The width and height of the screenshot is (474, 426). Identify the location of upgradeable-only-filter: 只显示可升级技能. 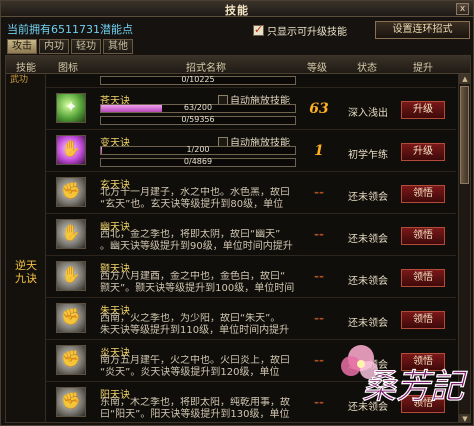
(300, 30).